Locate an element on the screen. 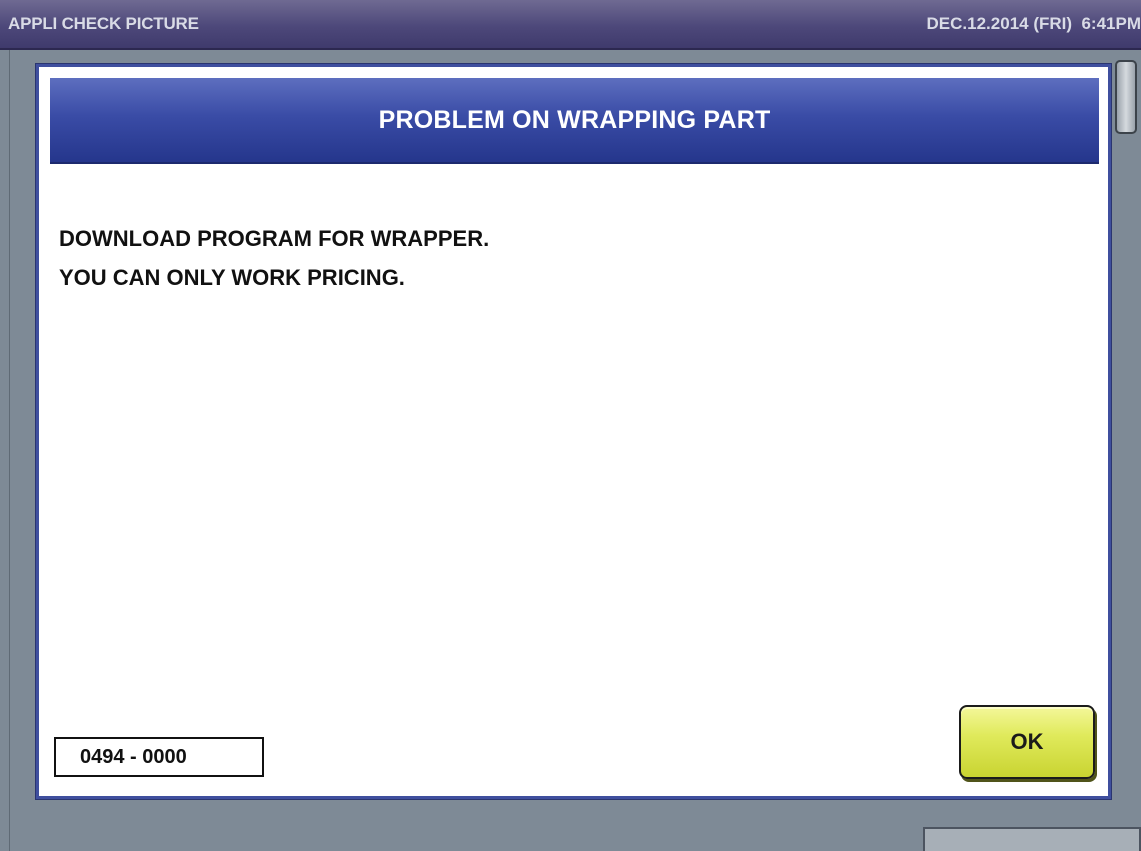 The width and height of the screenshot is (1141, 851). dialog-header: PROBLEM ON WRAPPING PART is located at coordinates (574, 121).